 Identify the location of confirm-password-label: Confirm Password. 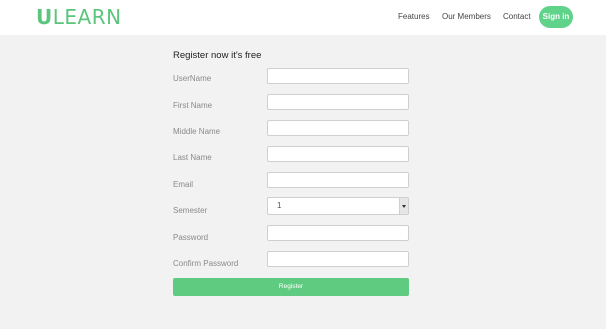
(206, 263).